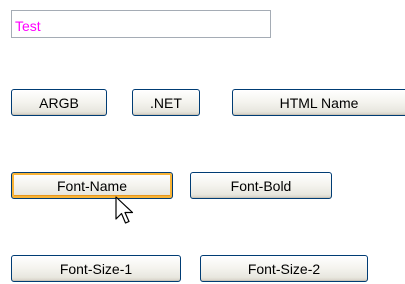 This screenshot has height=284, width=405. I want to click on html-name-button: HTML Name, so click(318, 102).